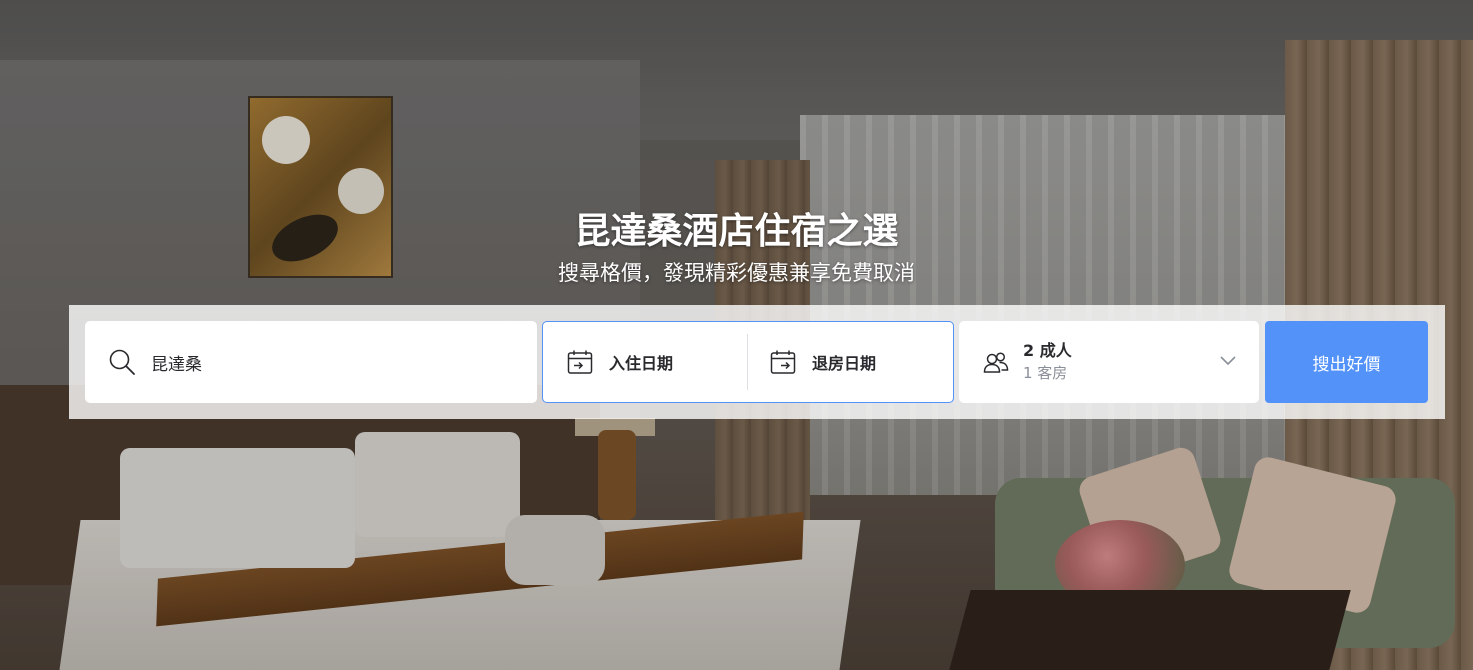  What do you see at coordinates (844, 363) in the screenshot?
I see `checkout-label: 退房日期` at bounding box center [844, 363].